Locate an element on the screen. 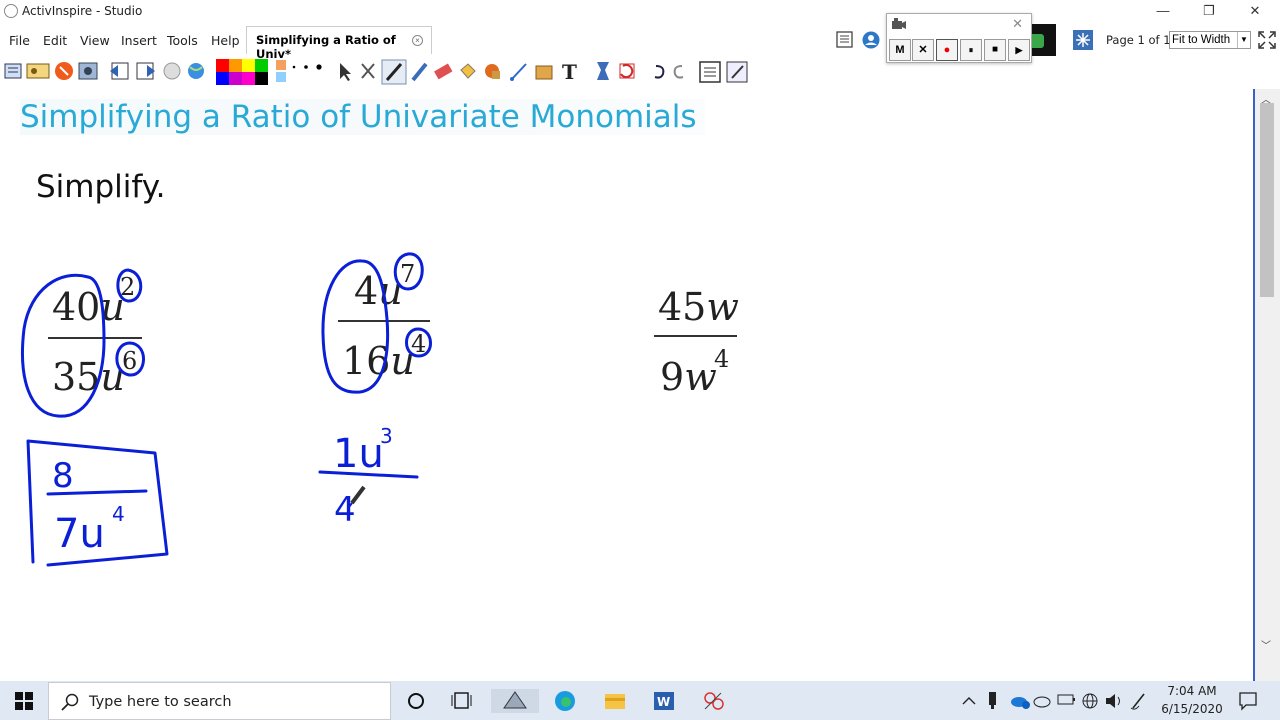  edge-icon is located at coordinates (565, 702).